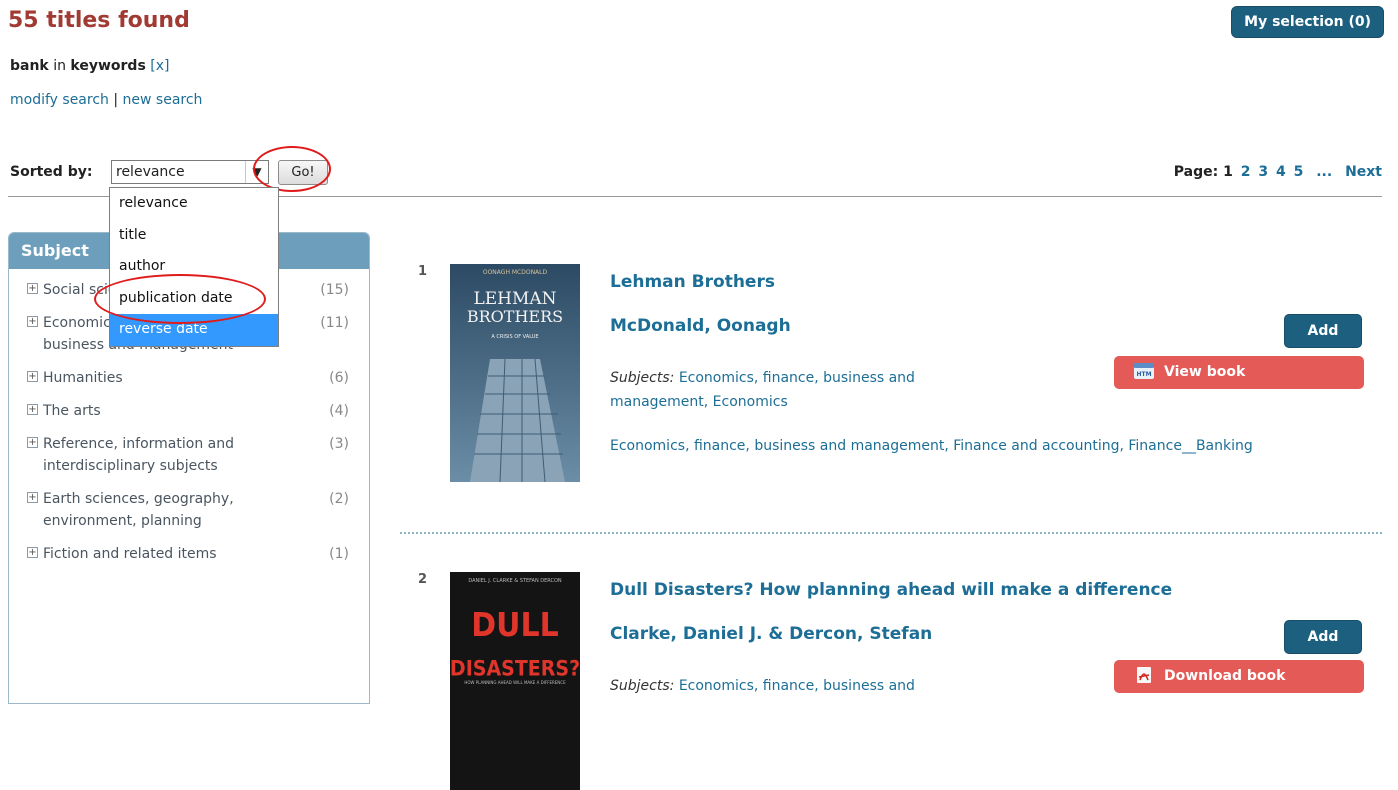  What do you see at coordinates (99, 20) in the screenshot?
I see `results-count-title: 55 titles found` at bounding box center [99, 20].